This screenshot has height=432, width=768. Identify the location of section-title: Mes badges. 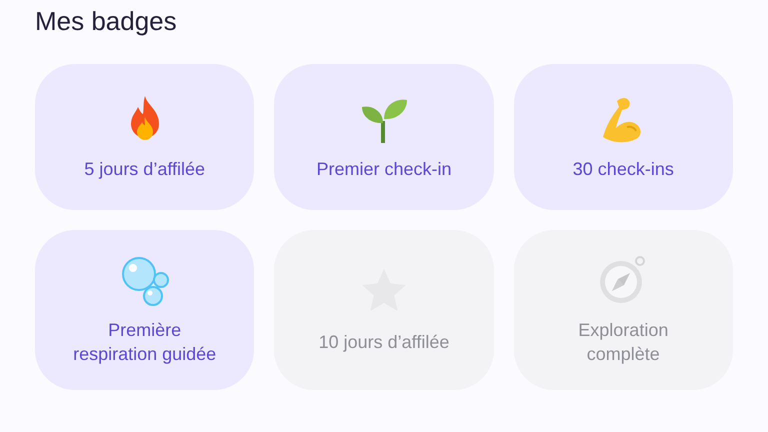
(106, 21).